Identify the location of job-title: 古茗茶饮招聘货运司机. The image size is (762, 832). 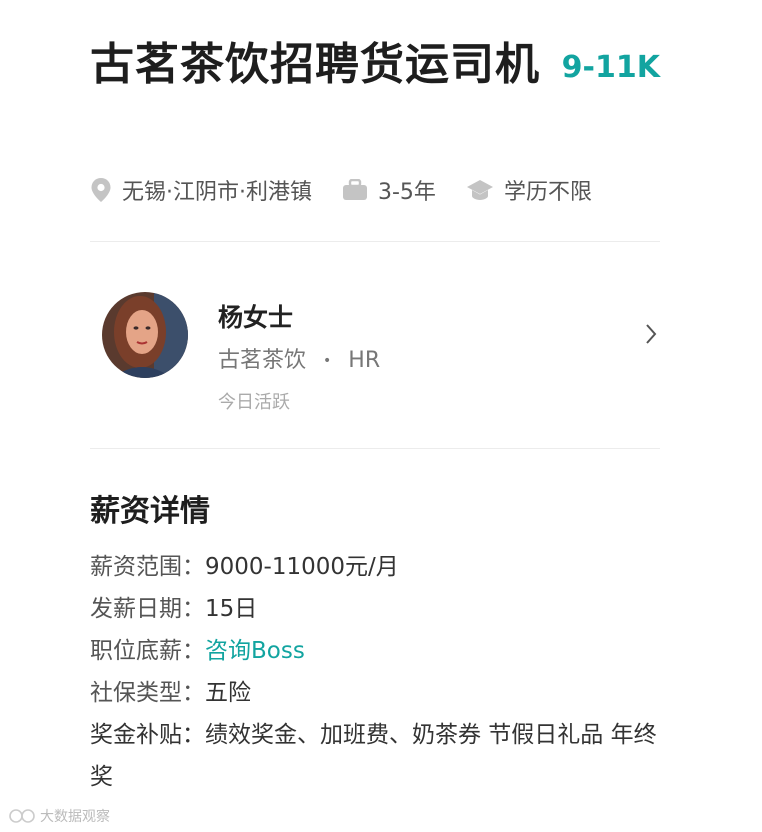
(315, 64).